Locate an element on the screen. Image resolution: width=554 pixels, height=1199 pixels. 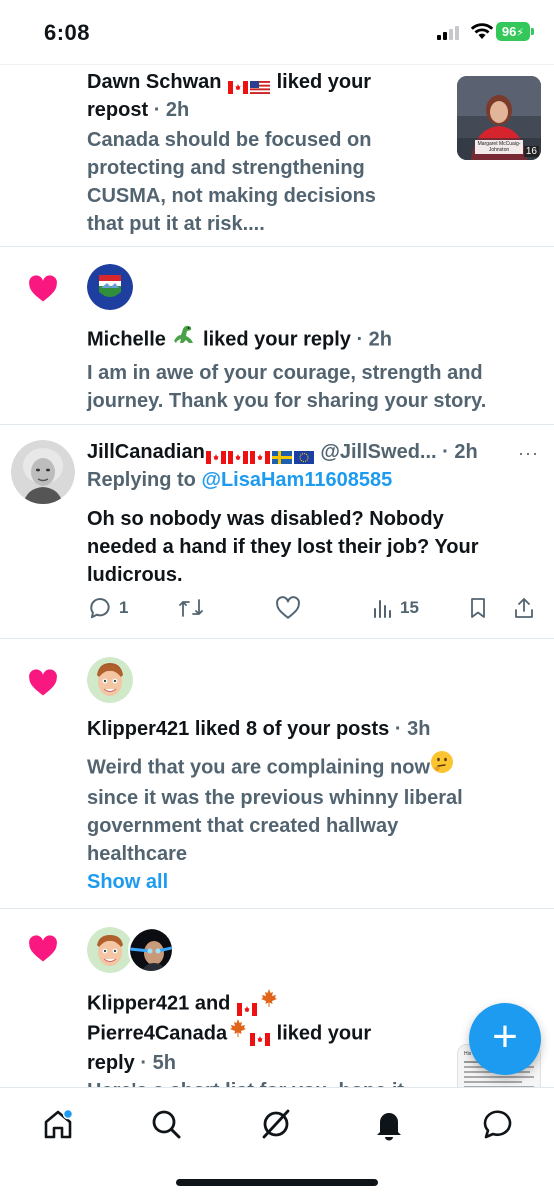
show-all-link: Show all is located at coordinates (127, 882).